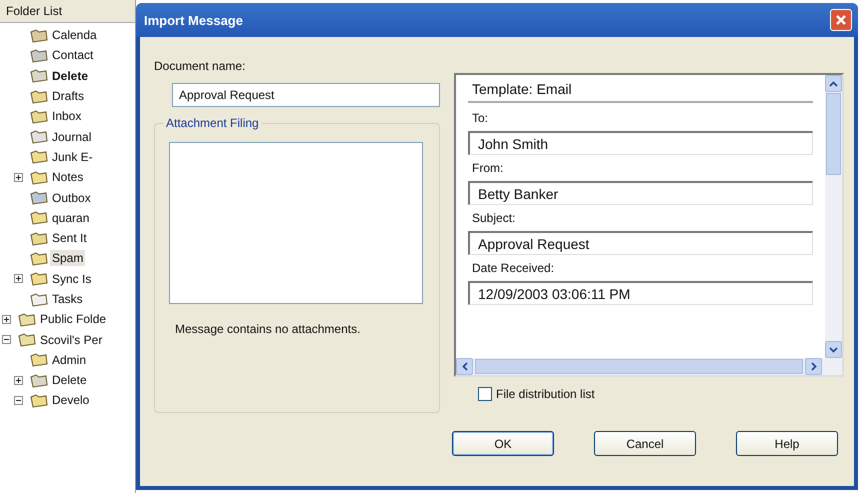 This screenshot has height=493, width=868. Describe the element at coordinates (296, 223) in the screenshot. I see `attachment-list` at that location.